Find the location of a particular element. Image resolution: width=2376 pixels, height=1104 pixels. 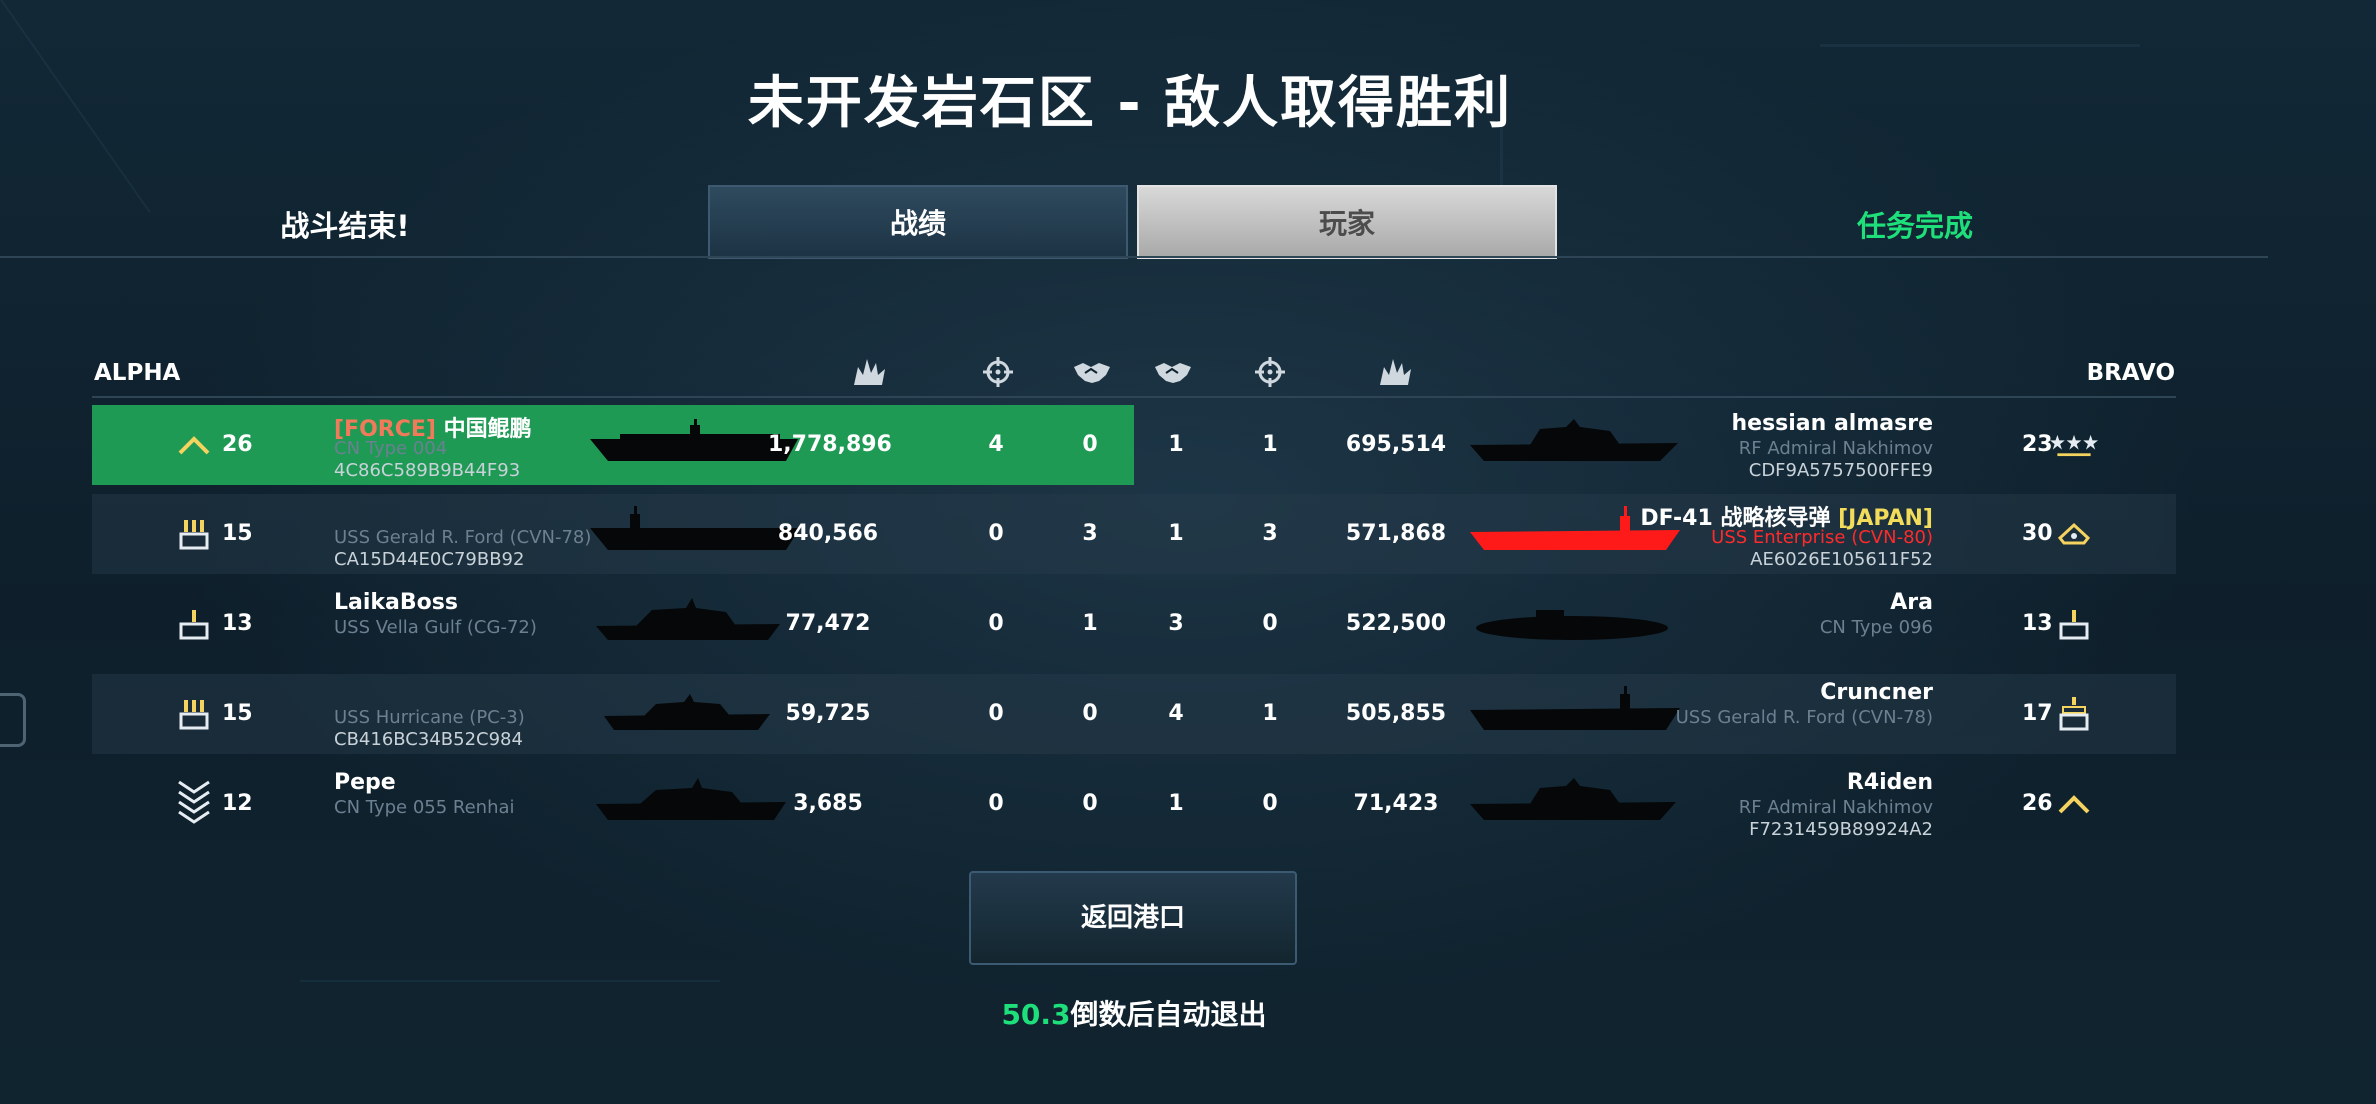

player-level: 23 is located at coordinates (2037, 444).